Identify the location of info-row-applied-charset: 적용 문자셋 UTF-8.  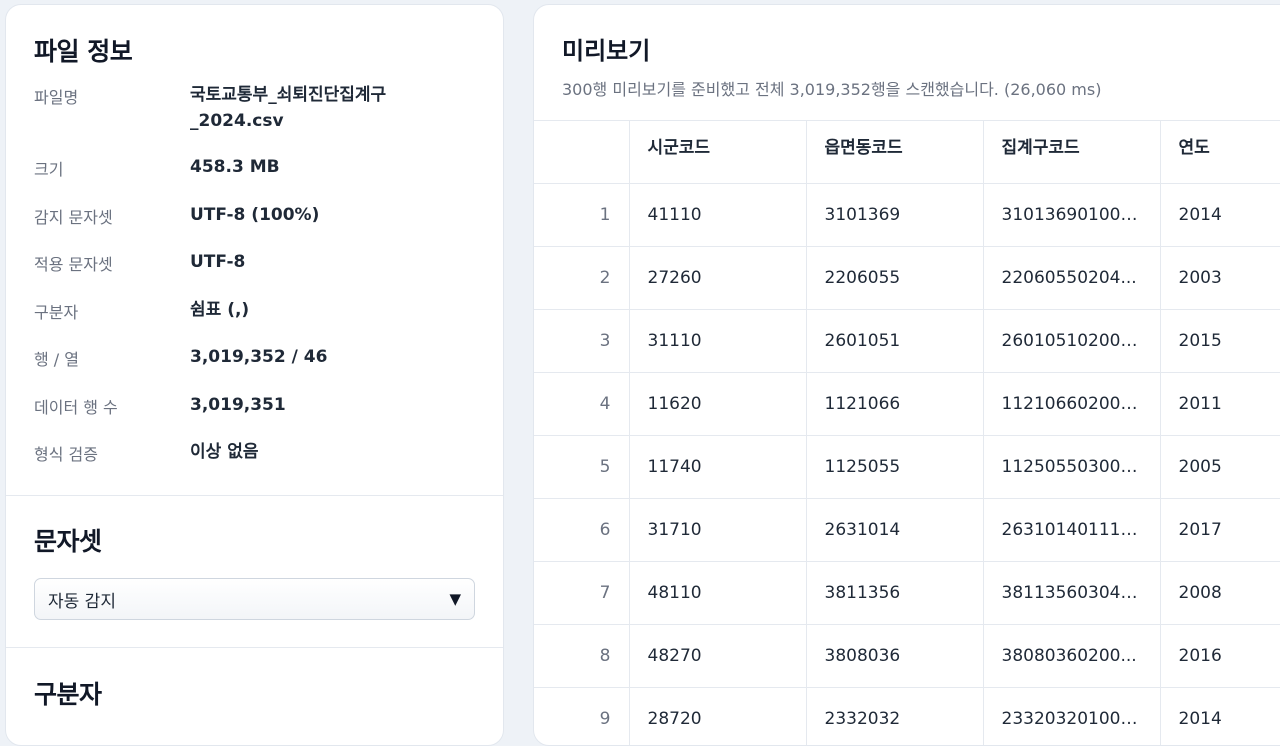
(254, 273).